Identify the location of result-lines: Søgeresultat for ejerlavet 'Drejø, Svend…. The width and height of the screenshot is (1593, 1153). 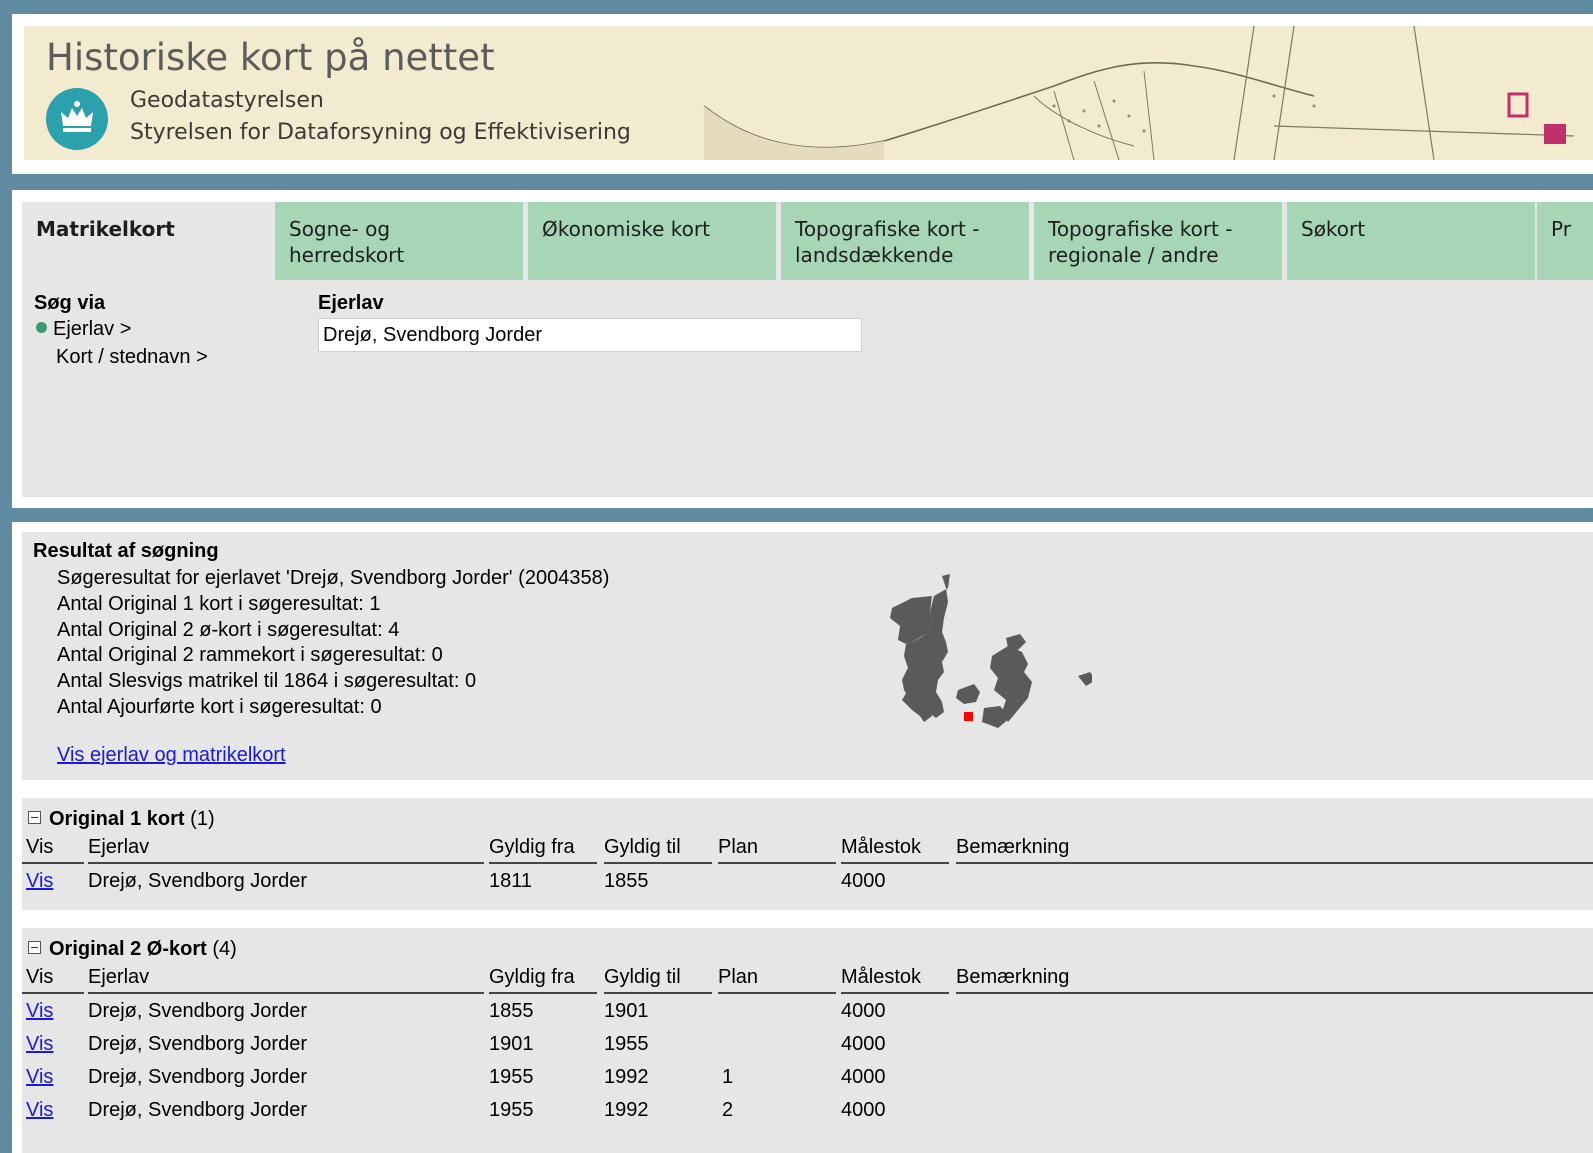
(333, 643).